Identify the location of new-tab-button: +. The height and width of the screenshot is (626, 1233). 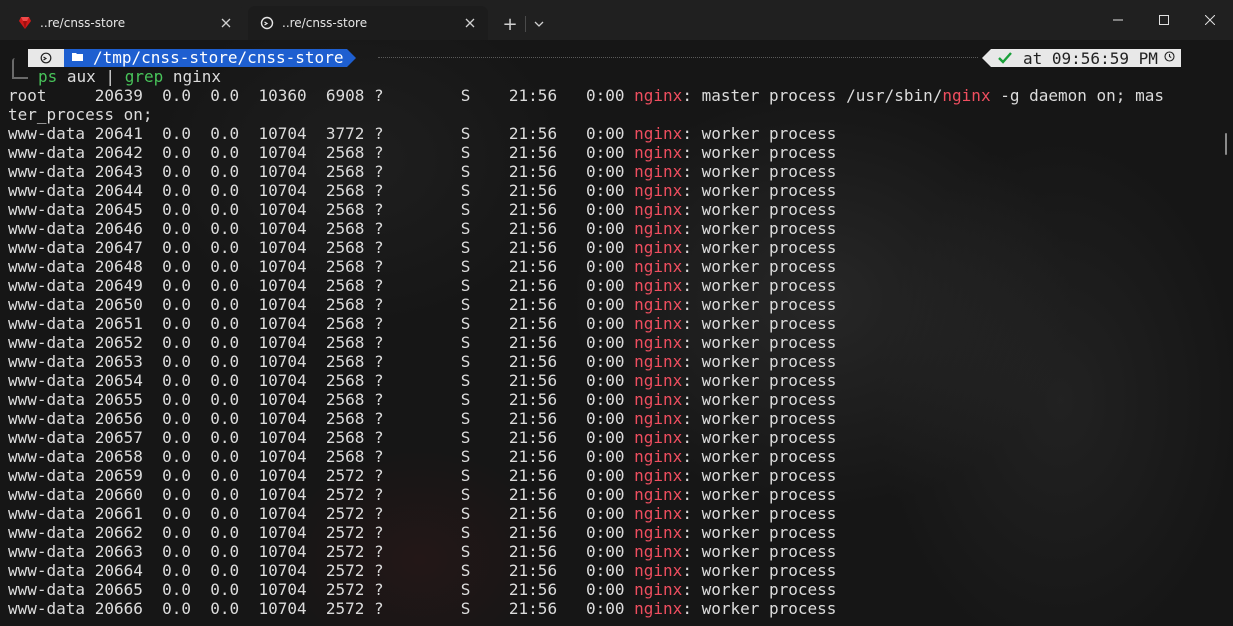
(510, 24).